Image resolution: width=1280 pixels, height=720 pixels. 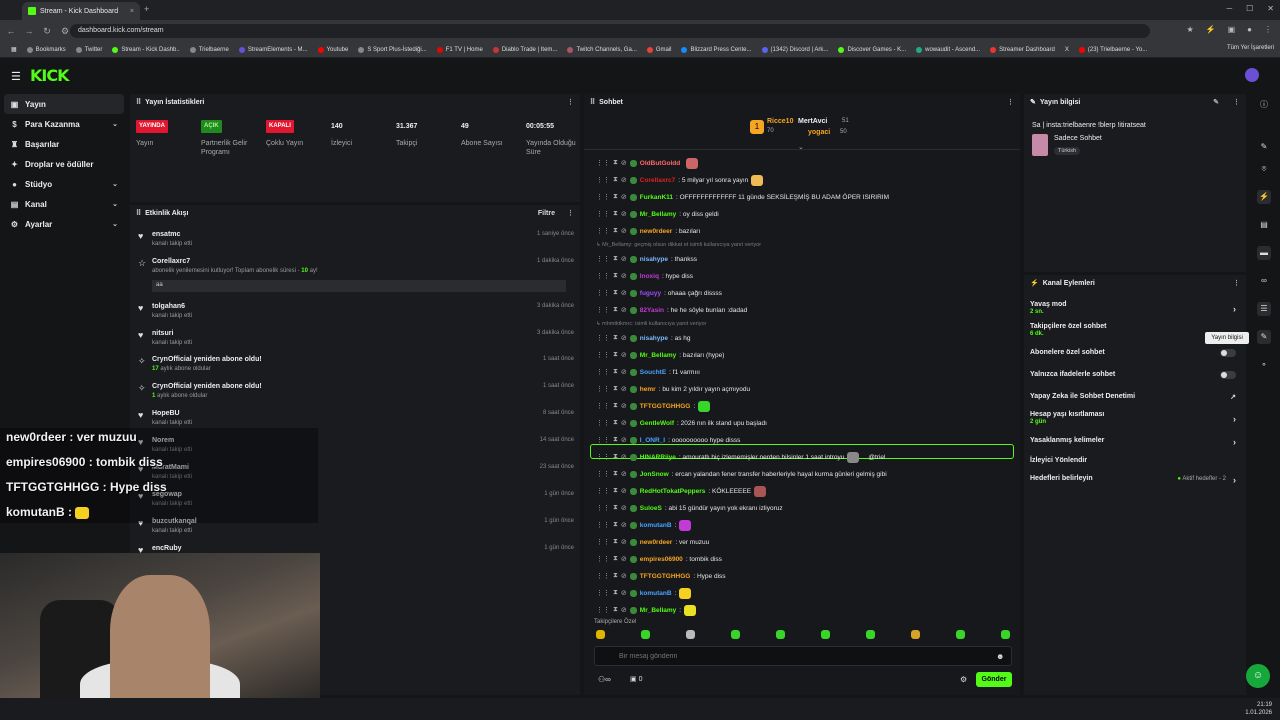 I want to click on emoji-picker-icon: ☻, so click(x=1000, y=656).